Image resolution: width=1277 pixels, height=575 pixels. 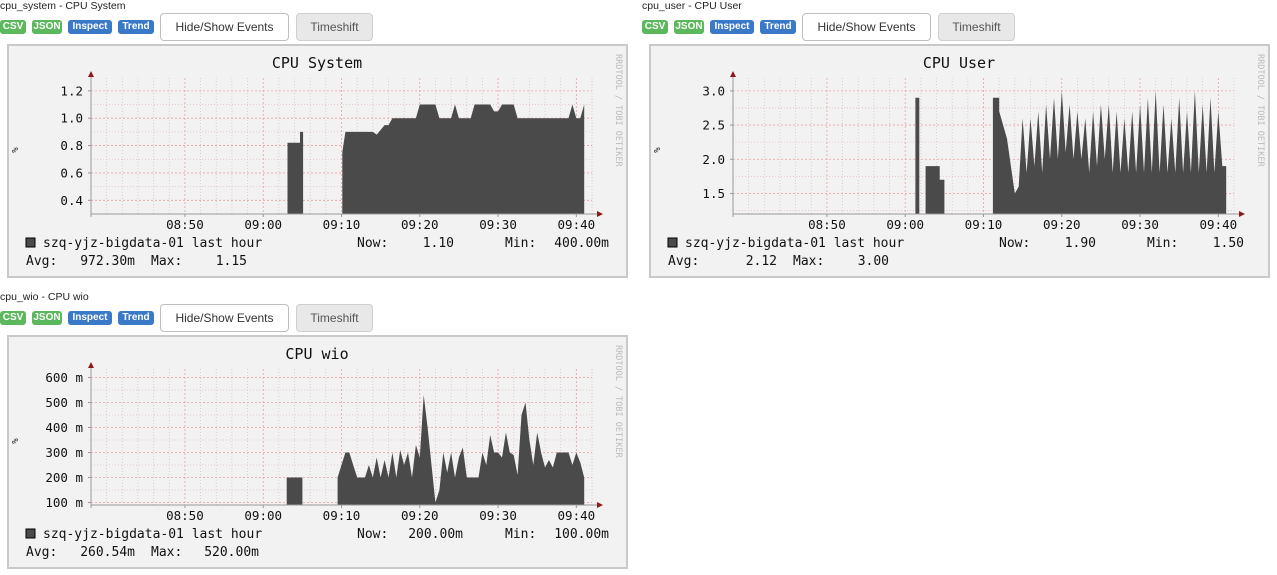 What do you see at coordinates (438, 243) in the screenshot?
I see `legend-now-value: 1.10` at bounding box center [438, 243].